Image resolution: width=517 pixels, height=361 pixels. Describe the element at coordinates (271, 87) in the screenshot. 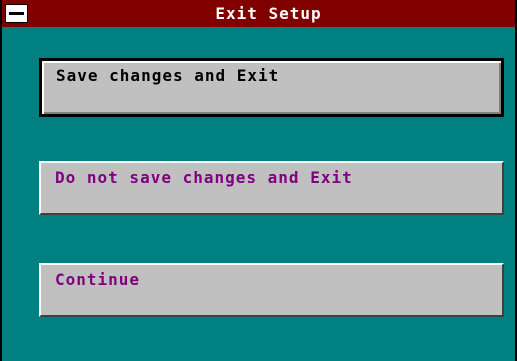

I see `save-and-exit-button: Save changes and Exit` at that location.